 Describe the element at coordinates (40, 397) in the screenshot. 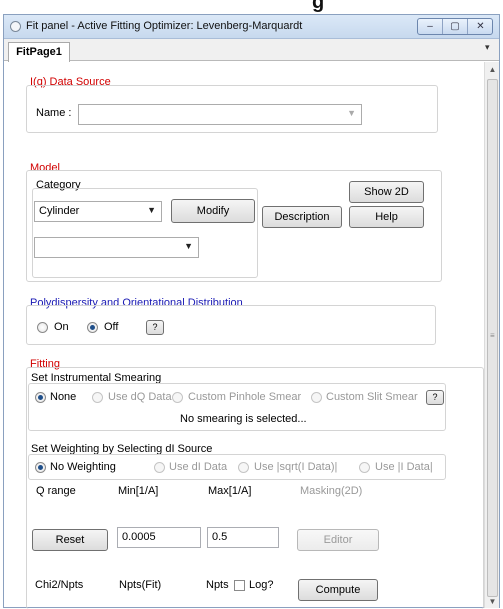

I see `smearing-none-radio` at that location.